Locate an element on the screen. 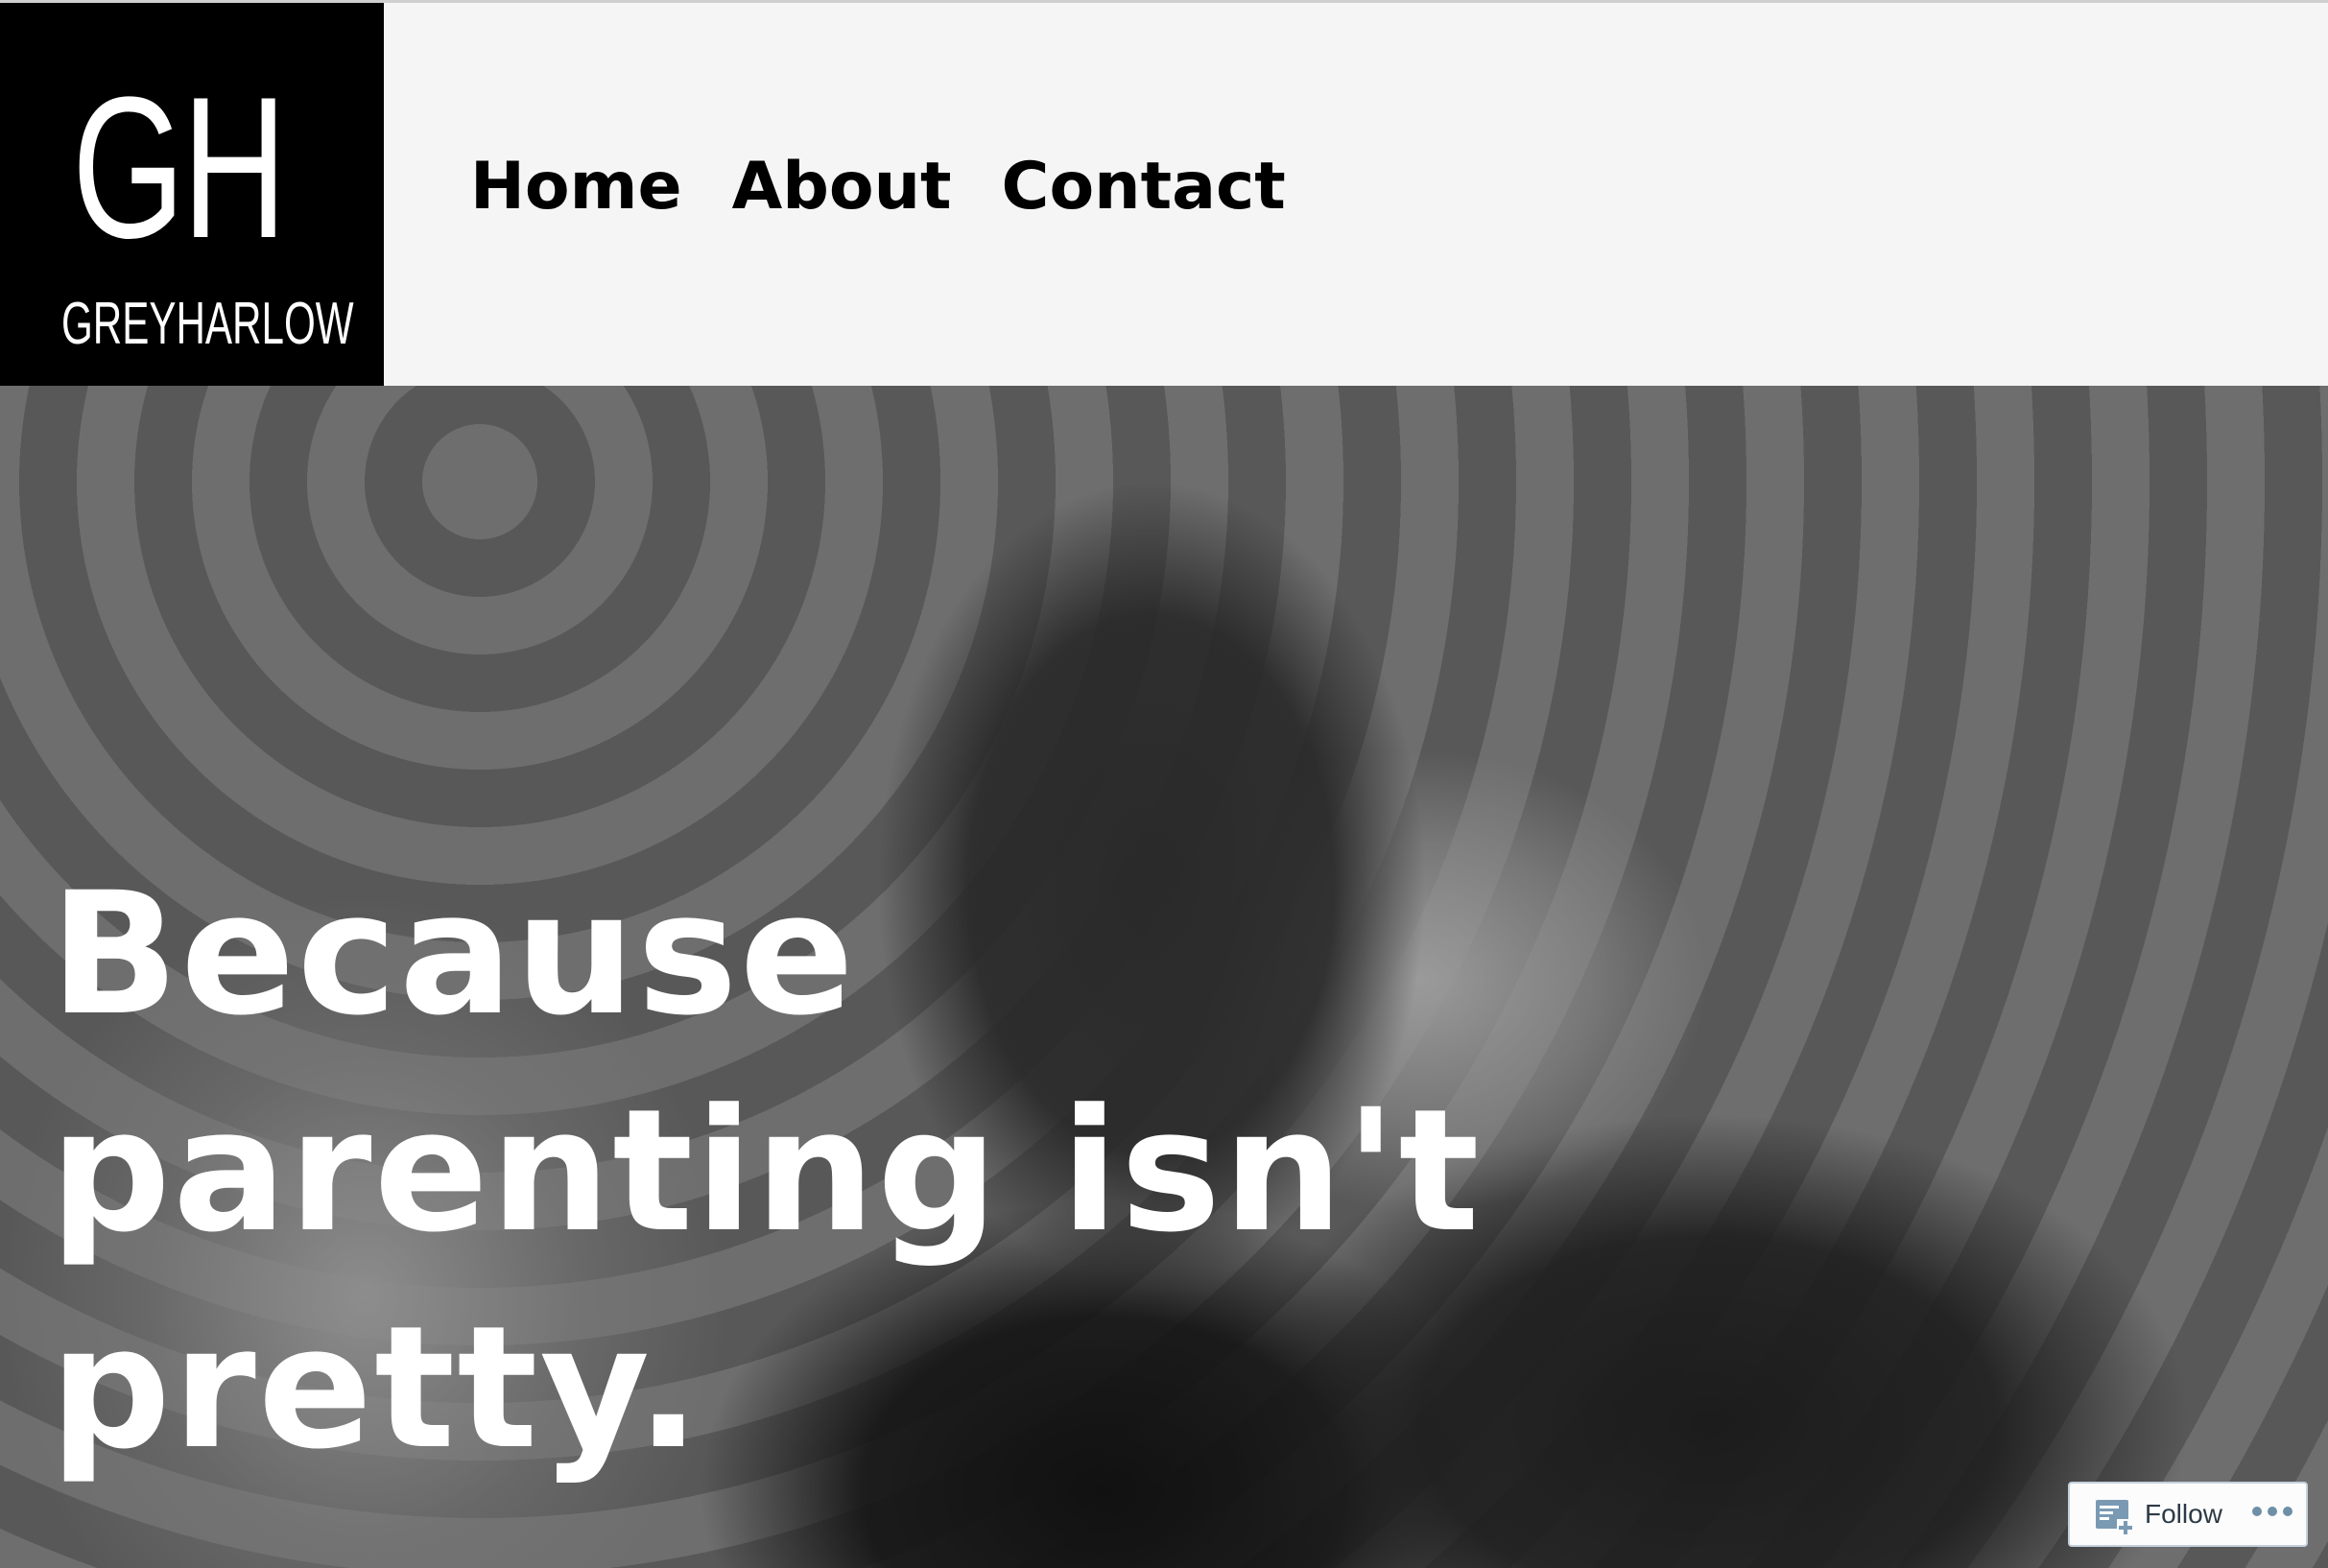 This screenshot has width=2328, height=1568. nav-contact: Contact is located at coordinates (1144, 187).